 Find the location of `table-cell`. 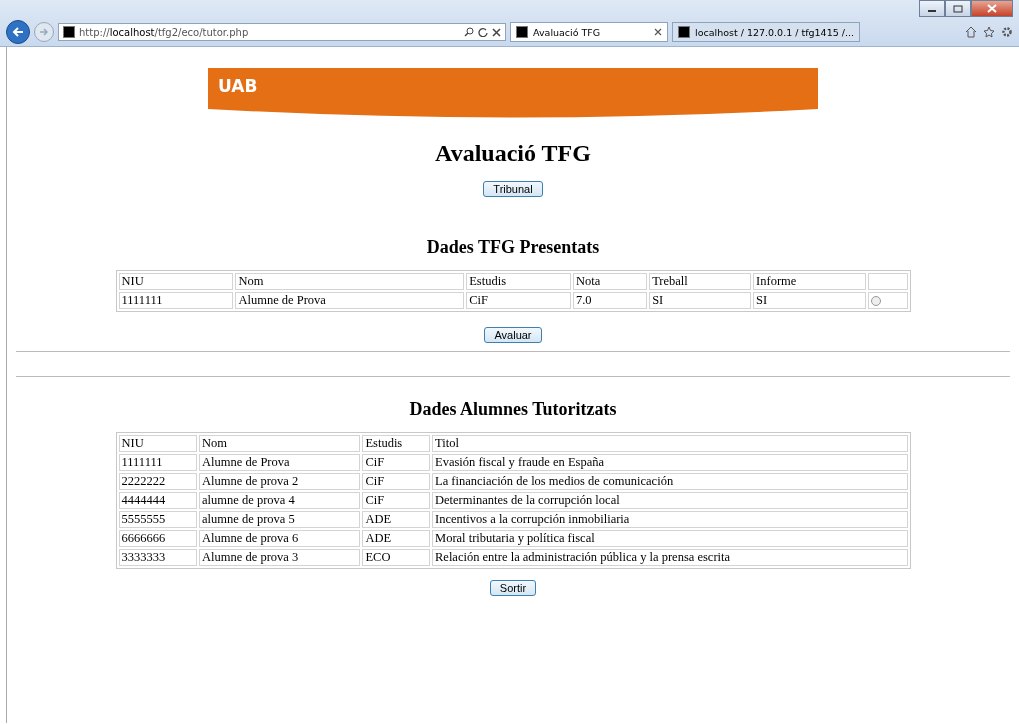

table-cell is located at coordinates (888, 281).